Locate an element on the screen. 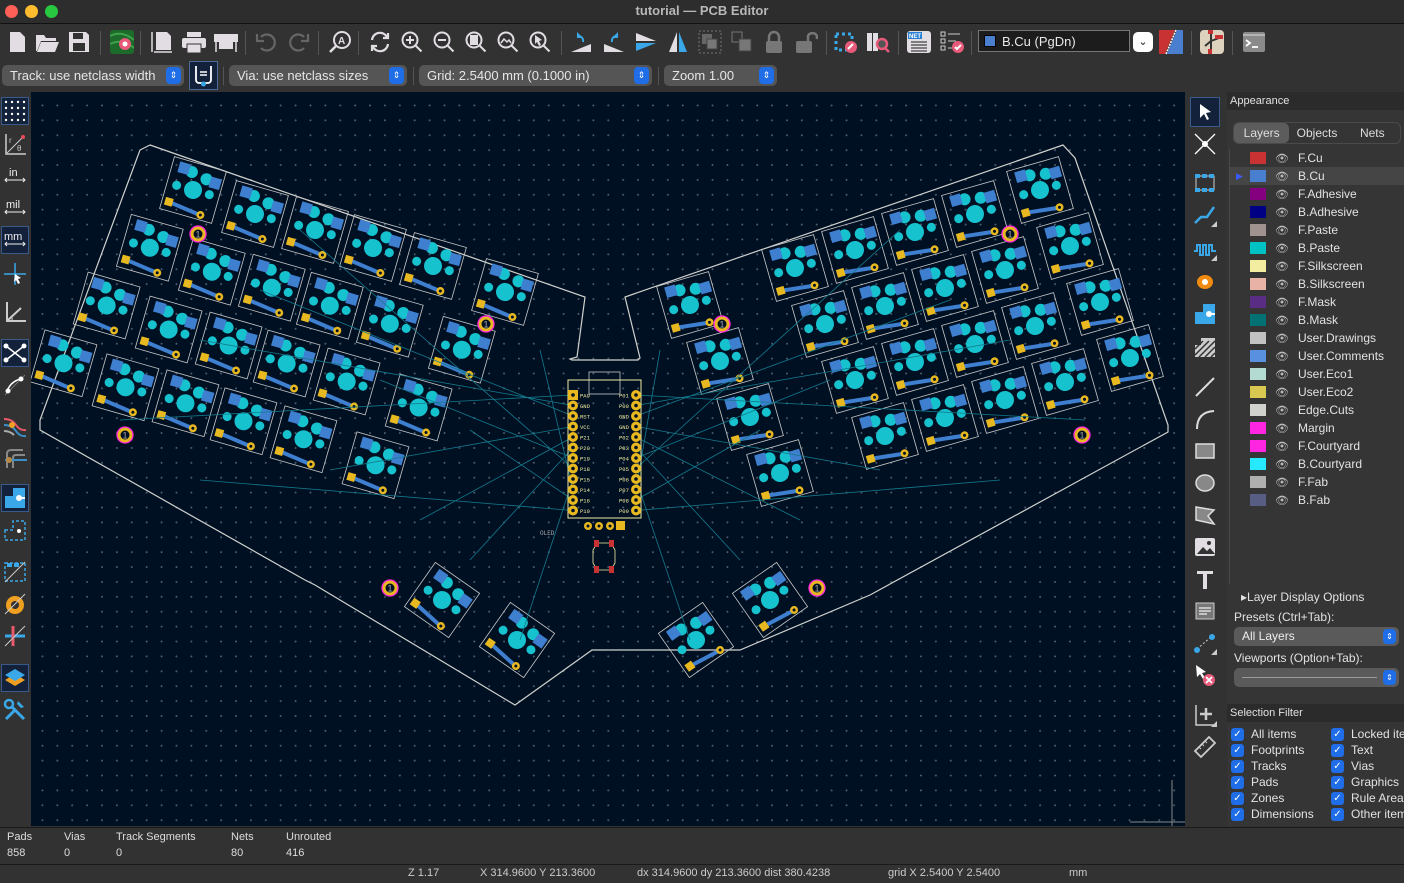 This screenshot has height=883, width=1404. layer-row: 👁︎ F.Courtyard is located at coordinates (1317, 446).